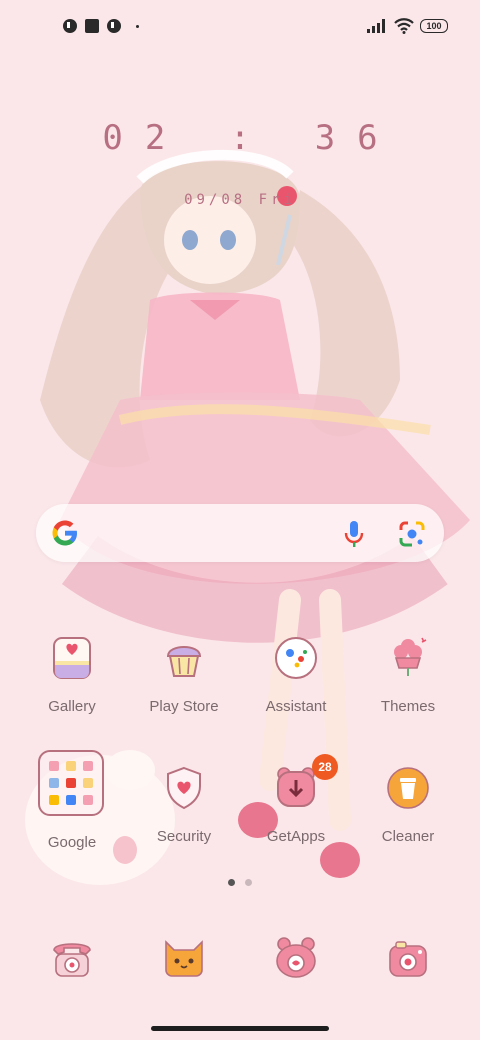 This screenshot has width=480, height=1040. I want to click on app-label: Gallery, so click(72, 706).